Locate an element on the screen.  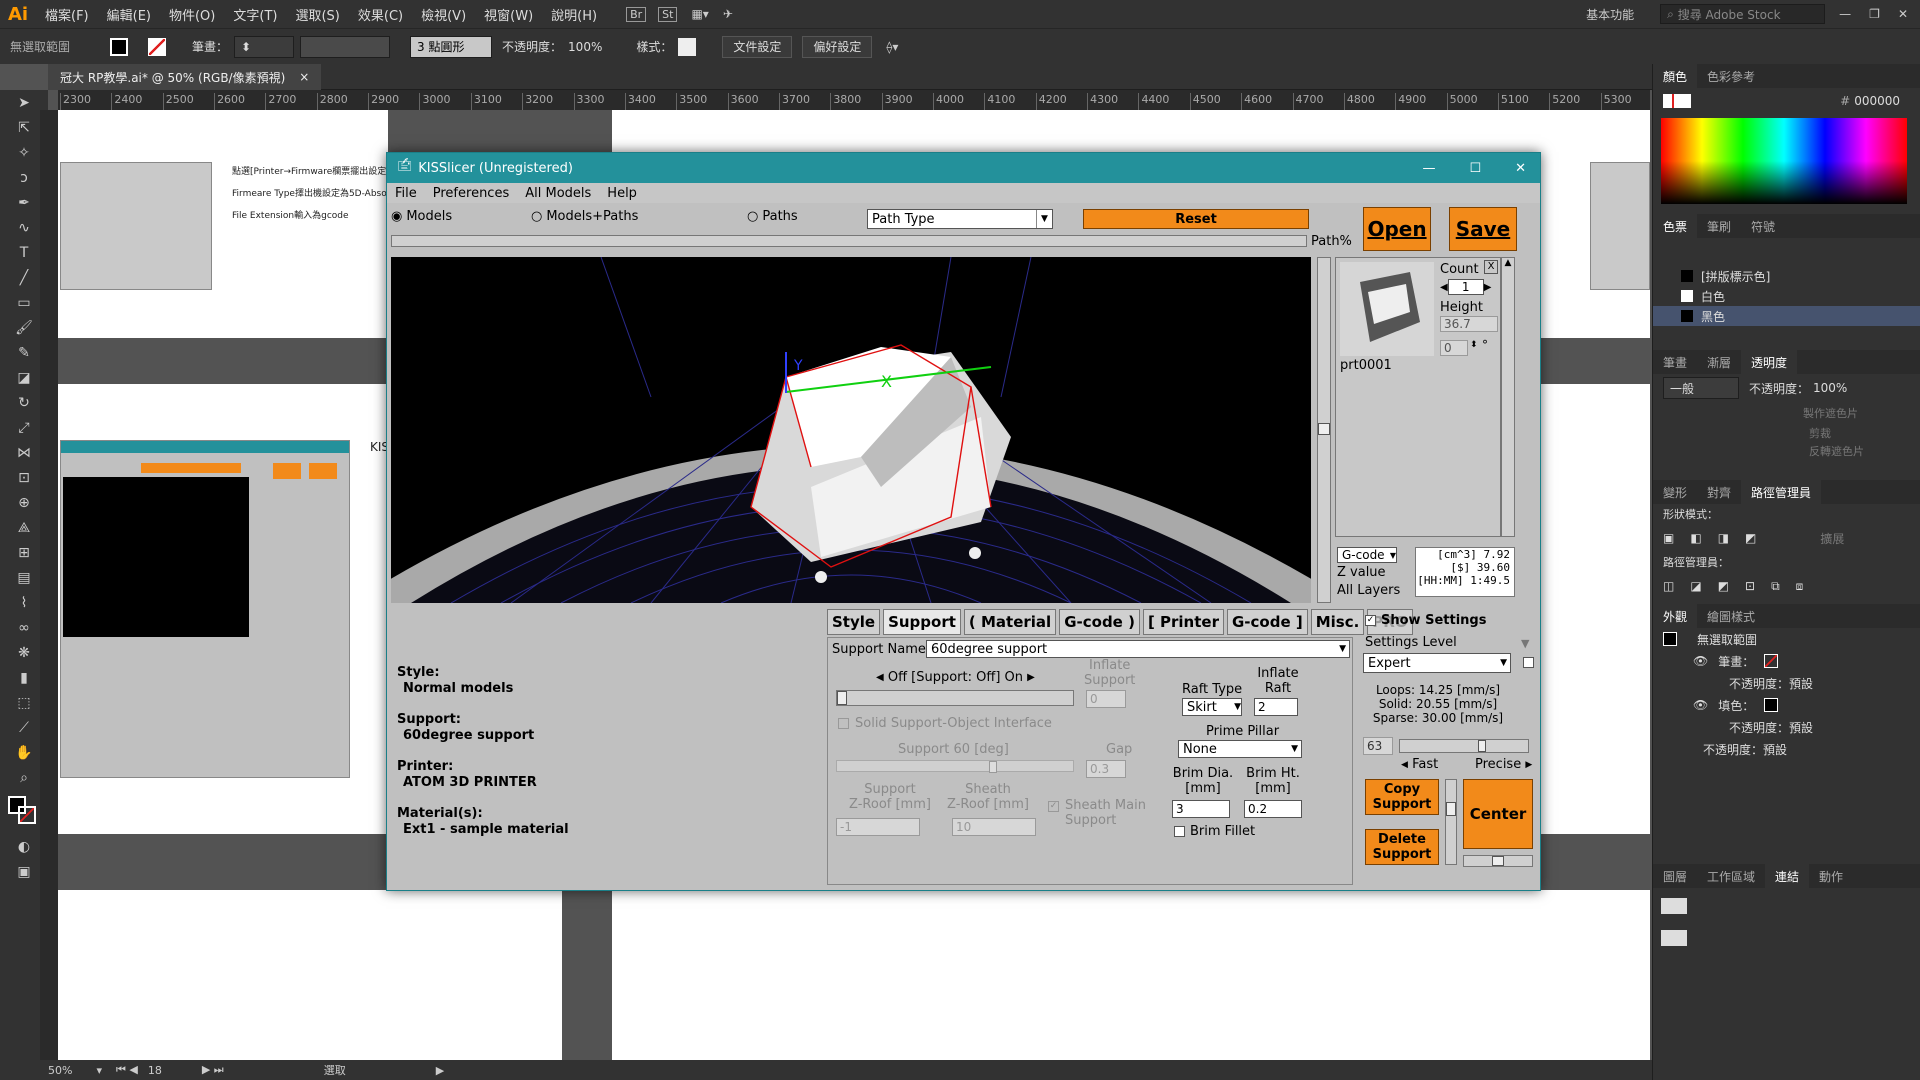
prime-pillar-select: None ▼ is located at coordinates (1240, 749).